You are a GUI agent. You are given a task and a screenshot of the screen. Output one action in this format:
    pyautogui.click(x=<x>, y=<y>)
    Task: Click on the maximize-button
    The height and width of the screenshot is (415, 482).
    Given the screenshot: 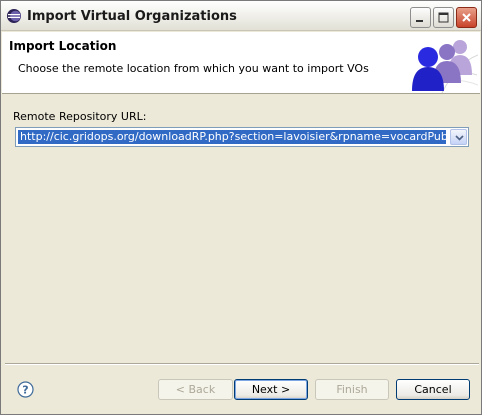 What is the action you would take?
    pyautogui.click(x=443, y=17)
    